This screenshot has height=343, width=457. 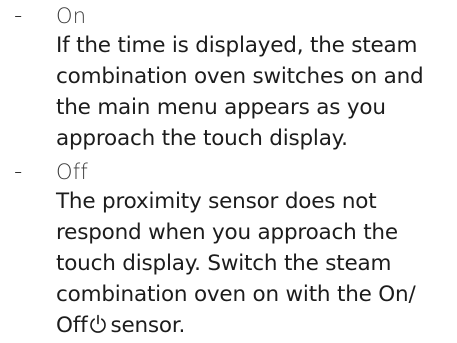 I want to click on power-icon, so click(x=98, y=322).